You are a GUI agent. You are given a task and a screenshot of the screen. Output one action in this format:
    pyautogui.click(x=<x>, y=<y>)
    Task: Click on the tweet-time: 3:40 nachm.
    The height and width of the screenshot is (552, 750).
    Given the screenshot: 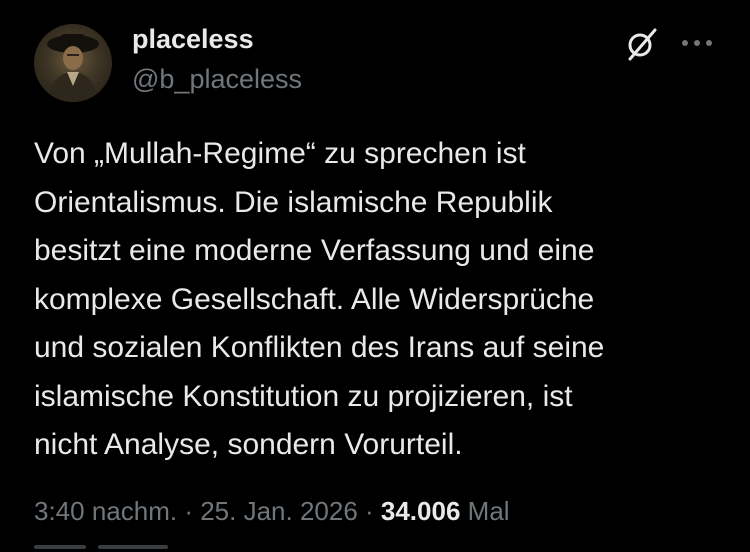 What is the action you would take?
    pyautogui.click(x=105, y=511)
    